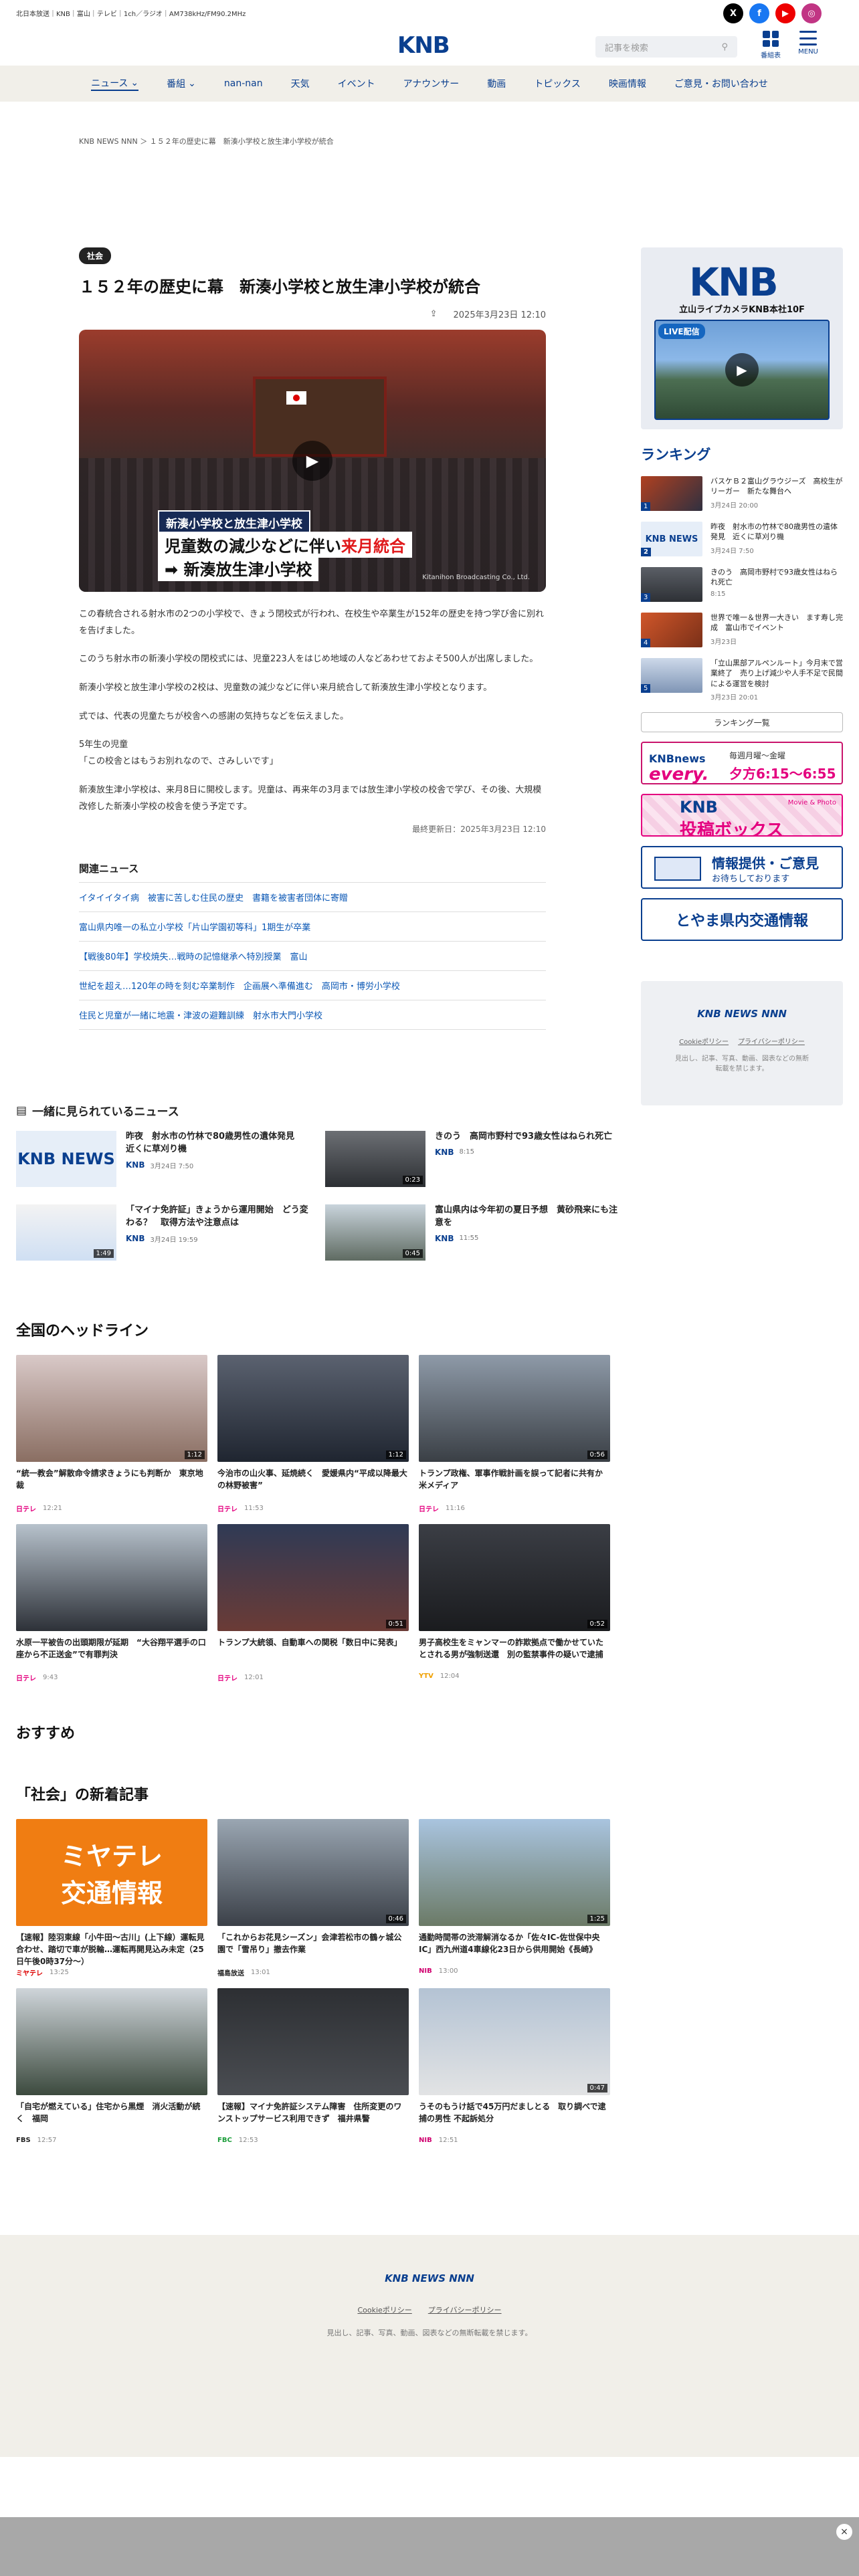 The image size is (859, 2576). I want to click on nav-item-news: ニュース ⌄, so click(115, 83).